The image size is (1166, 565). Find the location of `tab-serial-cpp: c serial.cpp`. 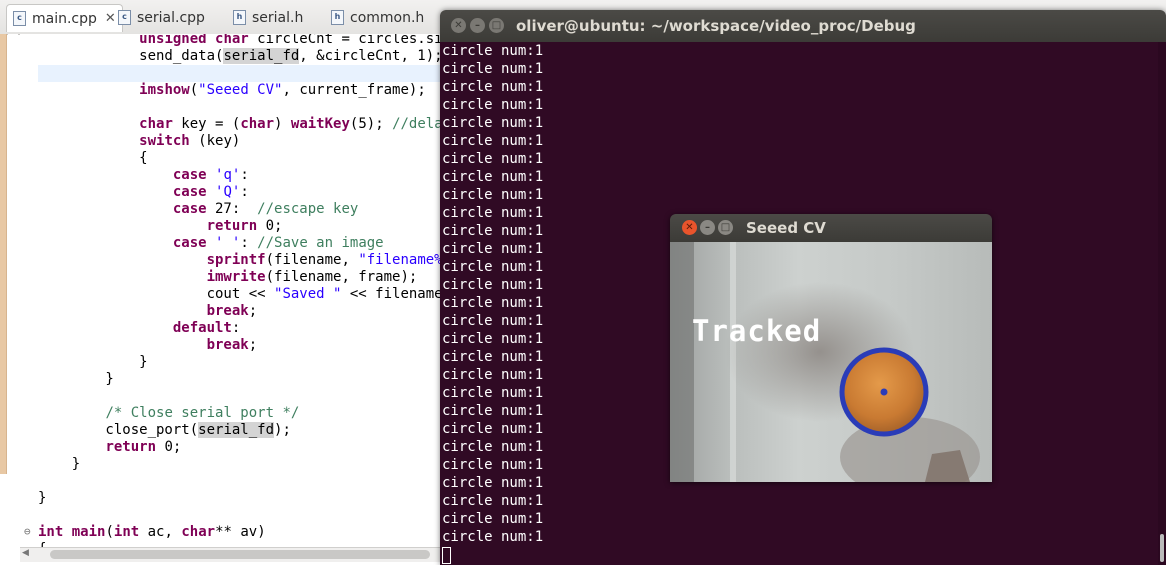

tab-serial-cpp: c serial.cpp is located at coordinates (161, 17).